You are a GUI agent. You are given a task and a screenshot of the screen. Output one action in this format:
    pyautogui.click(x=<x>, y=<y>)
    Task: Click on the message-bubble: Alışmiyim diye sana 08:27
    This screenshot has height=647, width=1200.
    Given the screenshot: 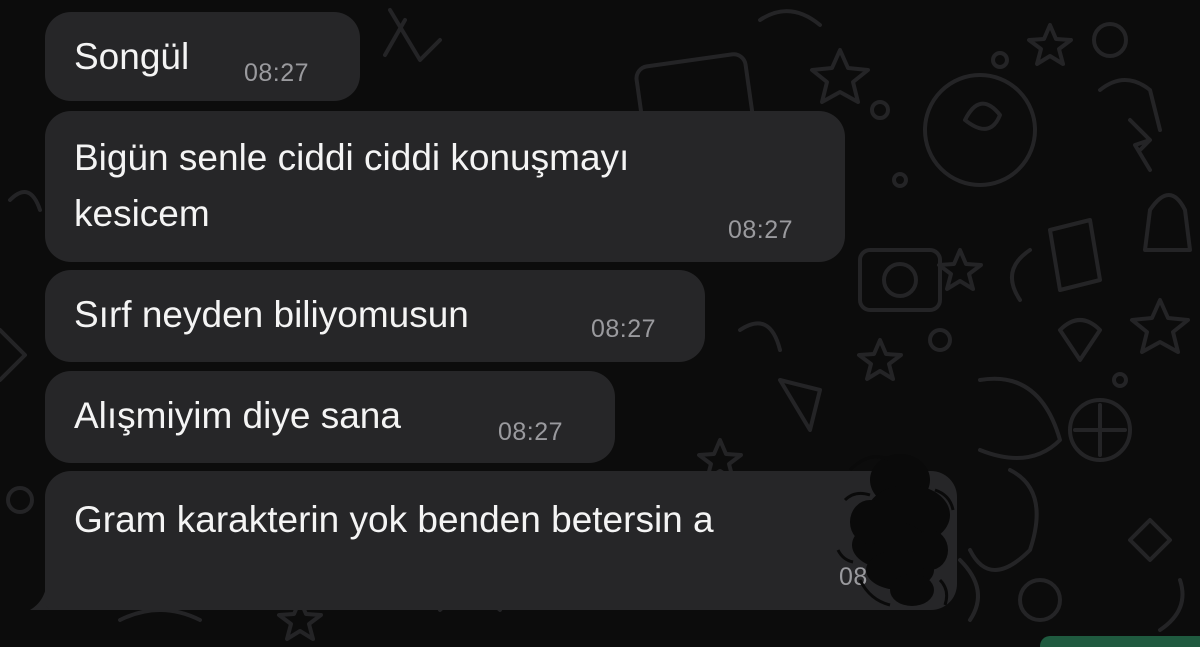 What is the action you would take?
    pyautogui.click(x=330, y=417)
    